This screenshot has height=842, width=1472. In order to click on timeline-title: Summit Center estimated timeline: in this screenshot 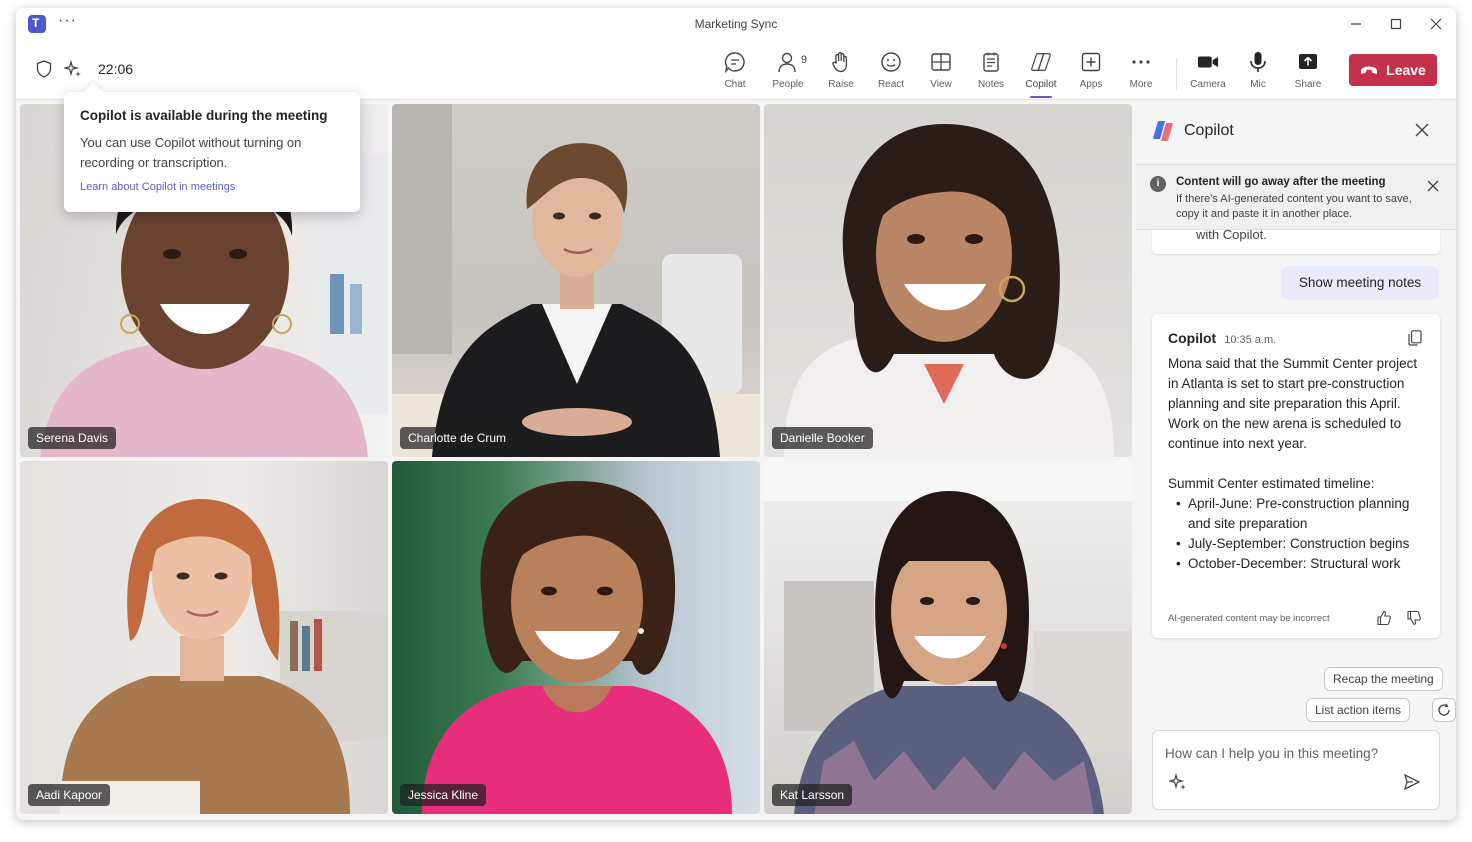, I will do `click(1271, 483)`.